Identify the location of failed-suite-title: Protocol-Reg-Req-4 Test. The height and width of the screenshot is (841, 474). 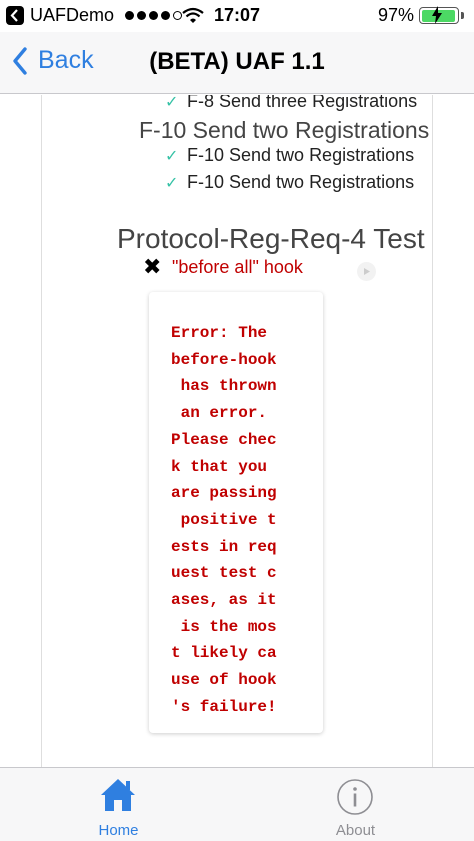
(271, 238).